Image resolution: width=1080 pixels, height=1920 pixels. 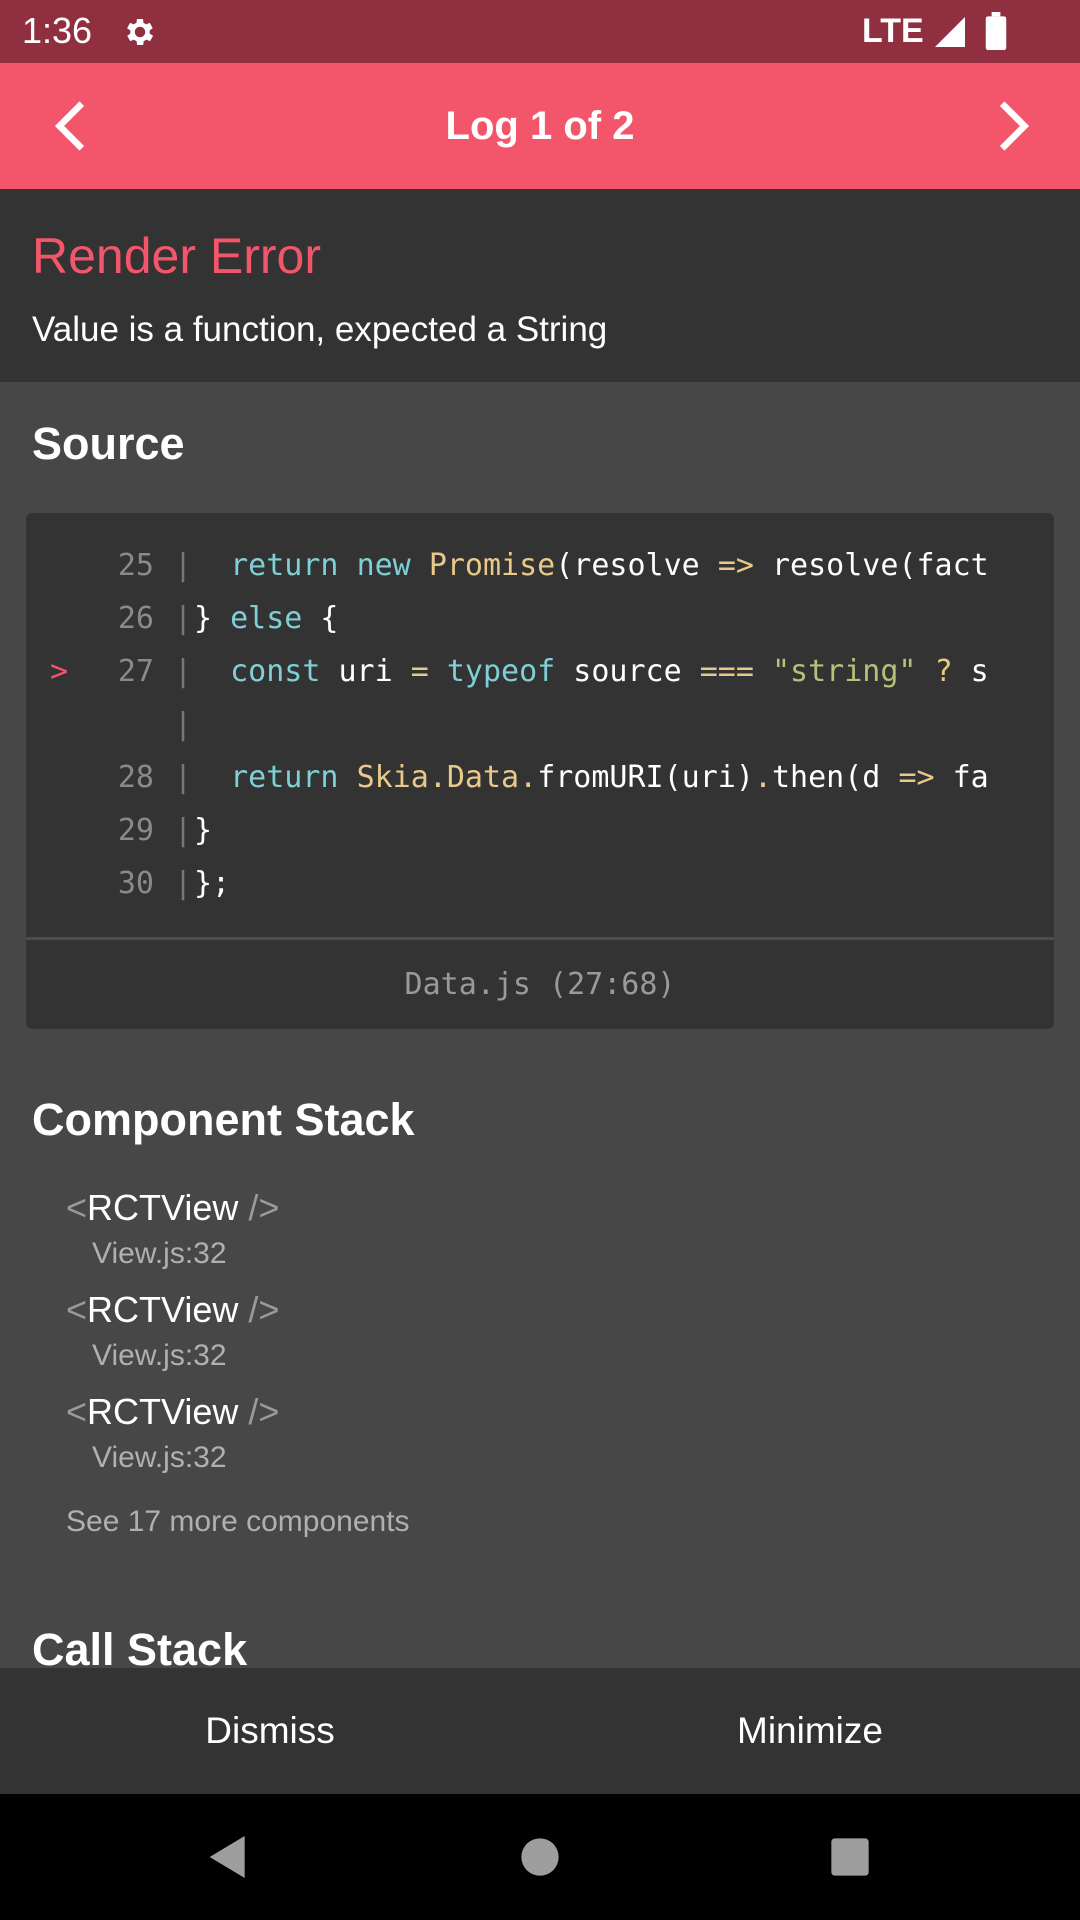 I want to click on code-text: };, so click(x=623, y=883).